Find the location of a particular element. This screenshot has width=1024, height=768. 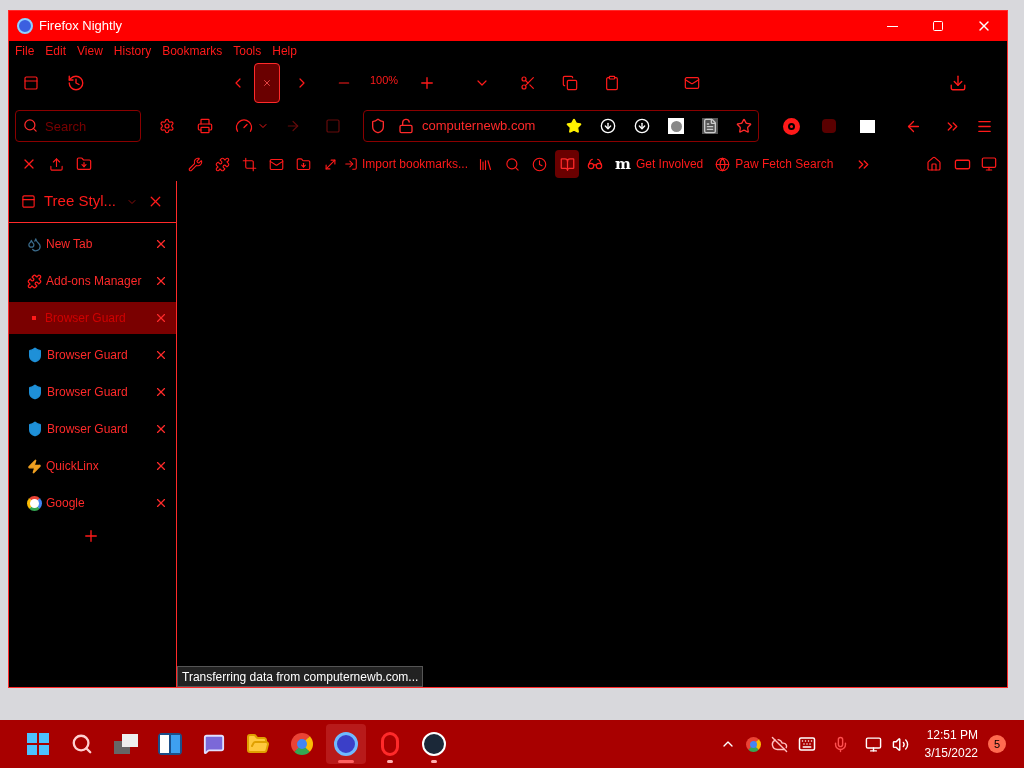

search-field: Search is located at coordinates (78, 126).